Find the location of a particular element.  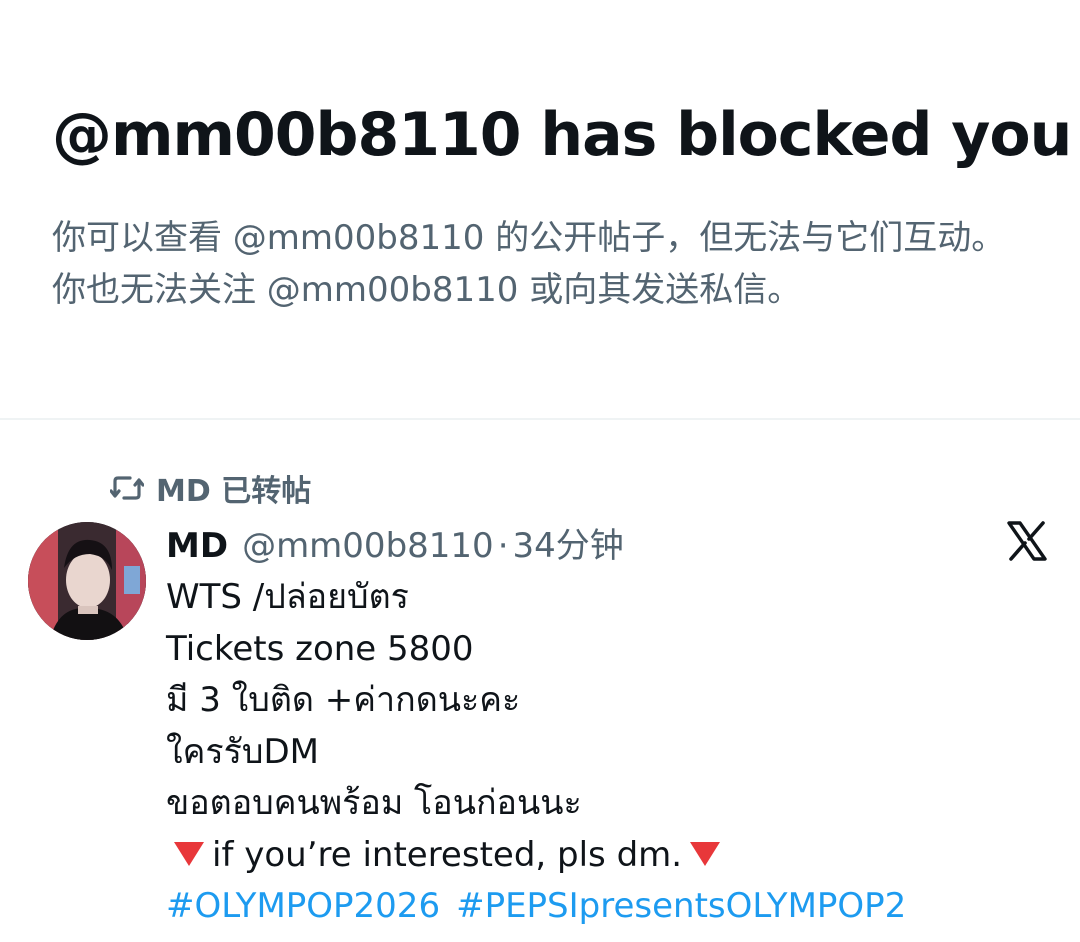

tweet-line: Tickets zone 5800 is located at coordinates (320, 648).